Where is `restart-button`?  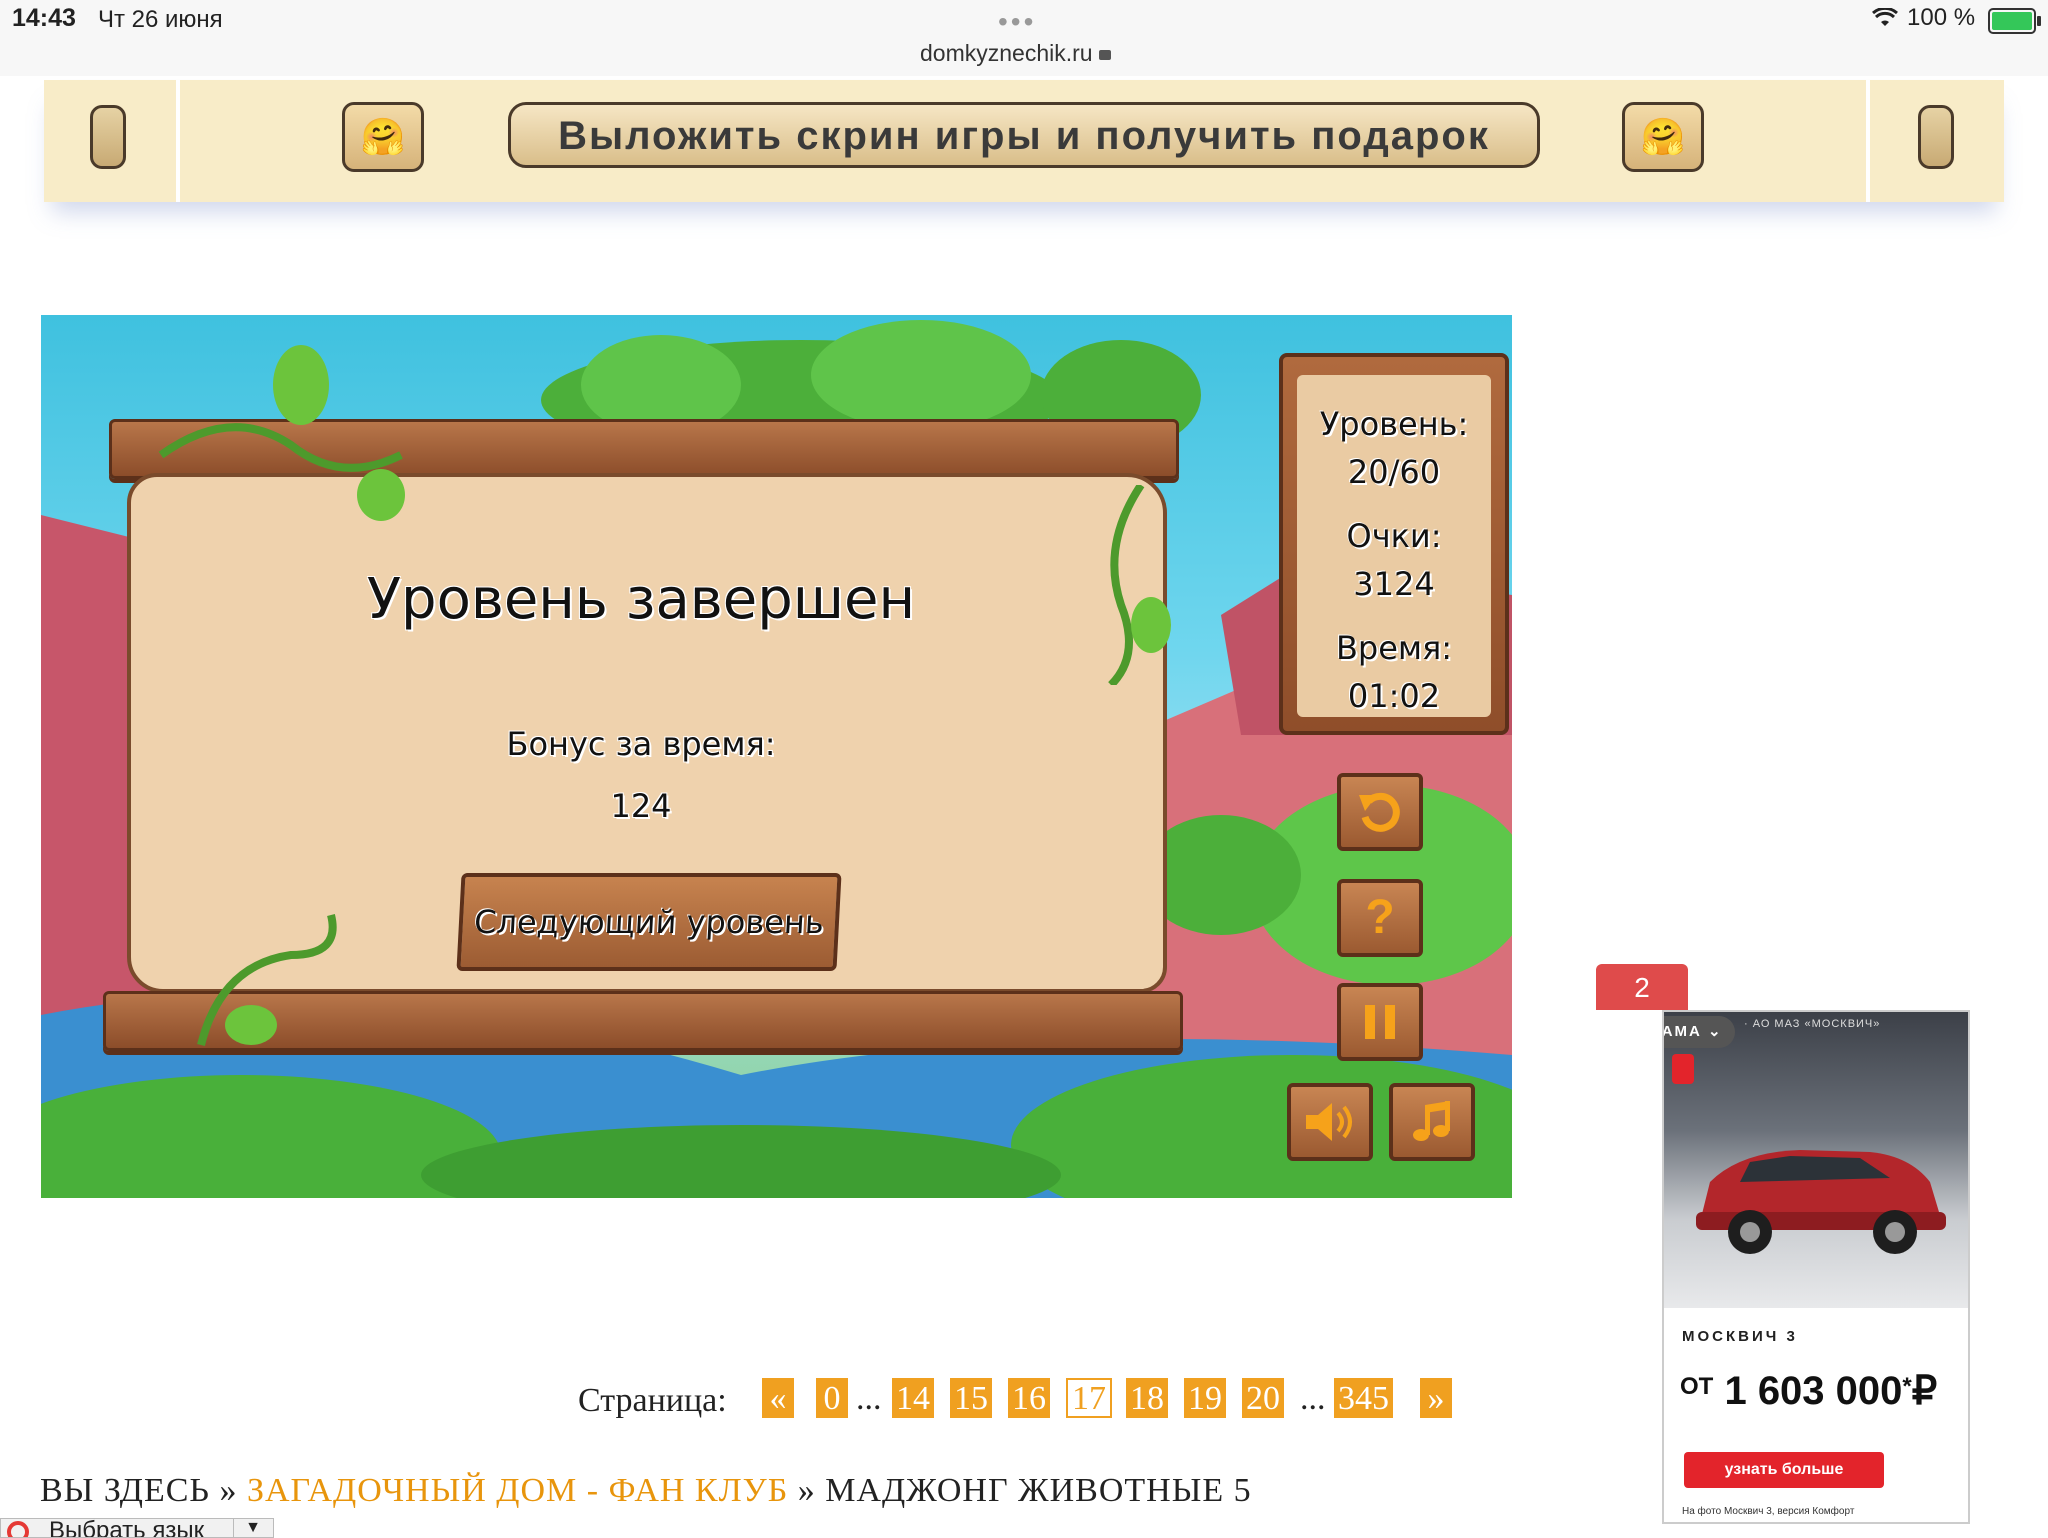 restart-button is located at coordinates (1380, 812).